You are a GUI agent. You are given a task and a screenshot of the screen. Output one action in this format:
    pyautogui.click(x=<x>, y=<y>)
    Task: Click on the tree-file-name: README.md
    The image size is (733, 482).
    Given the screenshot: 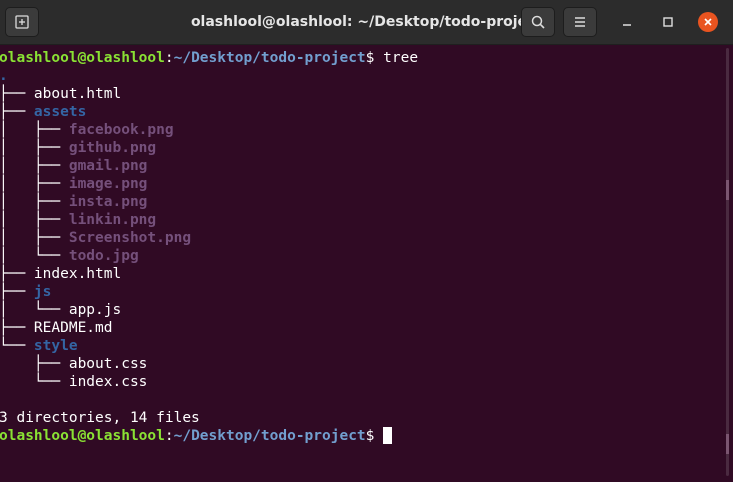 What is the action you would take?
    pyautogui.click(x=73, y=328)
    